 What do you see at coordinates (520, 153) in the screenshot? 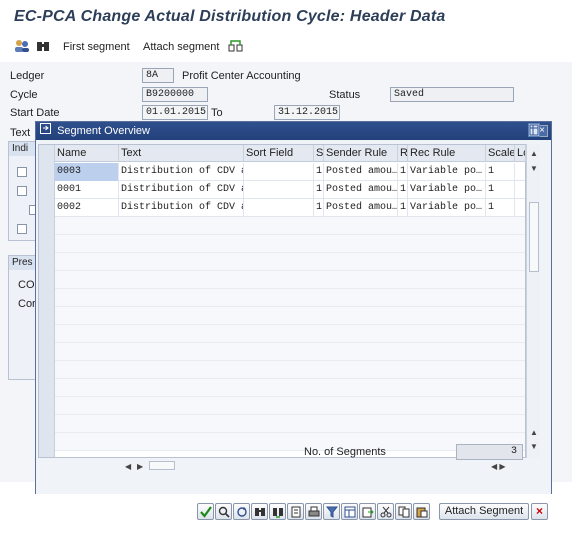
I see `column-header-lc: Lc` at bounding box center [520, 153].